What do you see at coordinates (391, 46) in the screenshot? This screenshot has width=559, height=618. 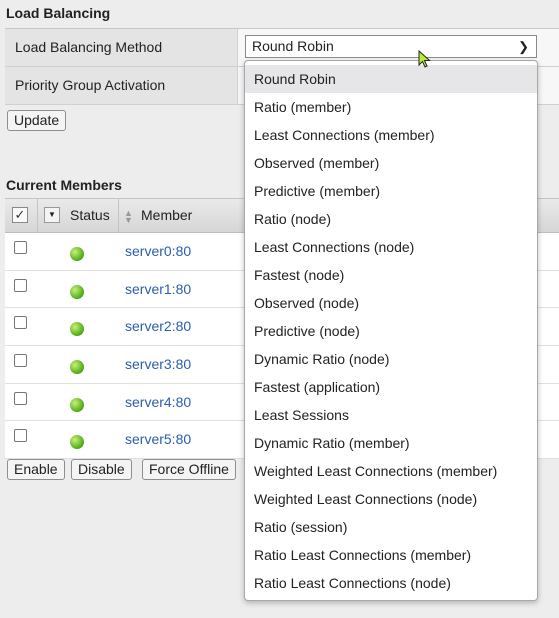 I see `method-select: Round Robin ❯` at bounding box center [391, 46].